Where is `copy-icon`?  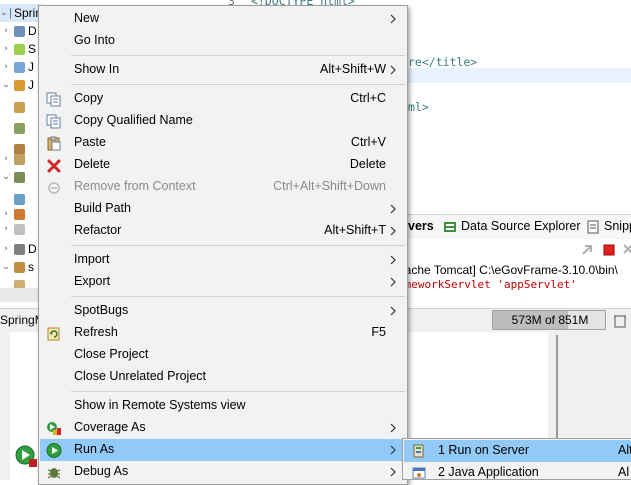
copy-icon is located at coordinates (54, 99).